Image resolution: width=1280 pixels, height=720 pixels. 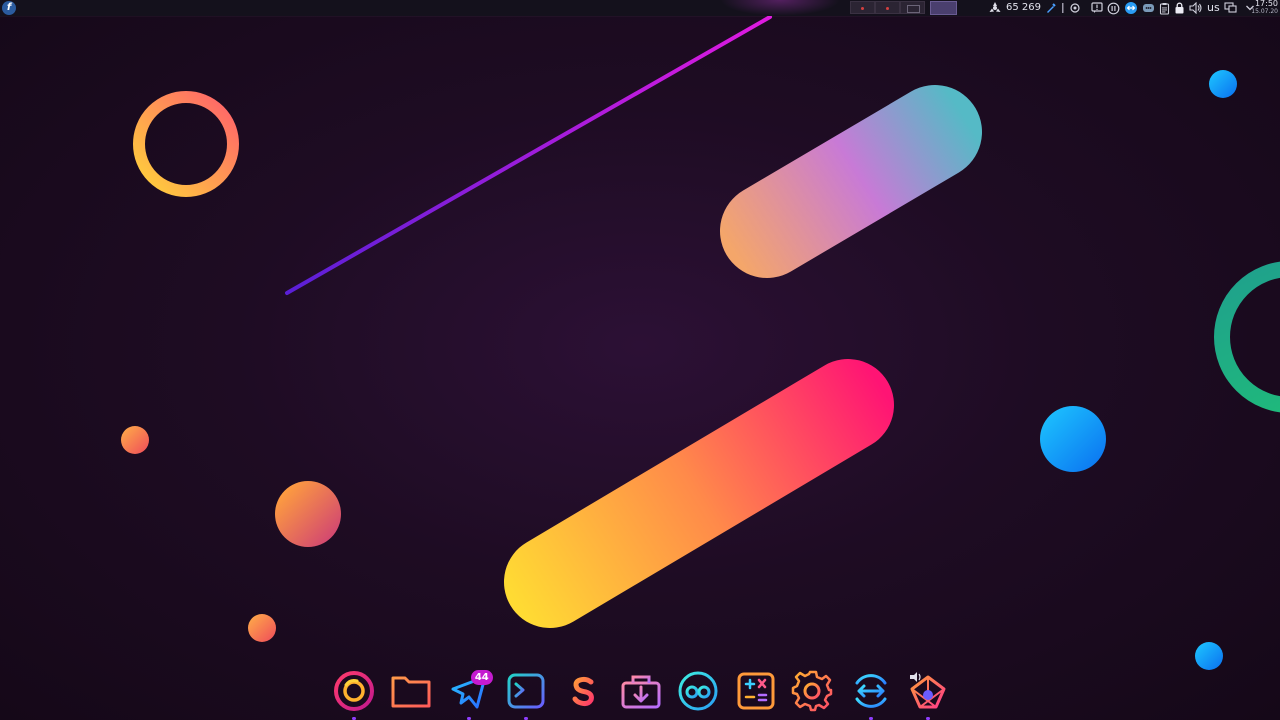 I want to click on dock-item-software-center, so click(x=641, y=692).